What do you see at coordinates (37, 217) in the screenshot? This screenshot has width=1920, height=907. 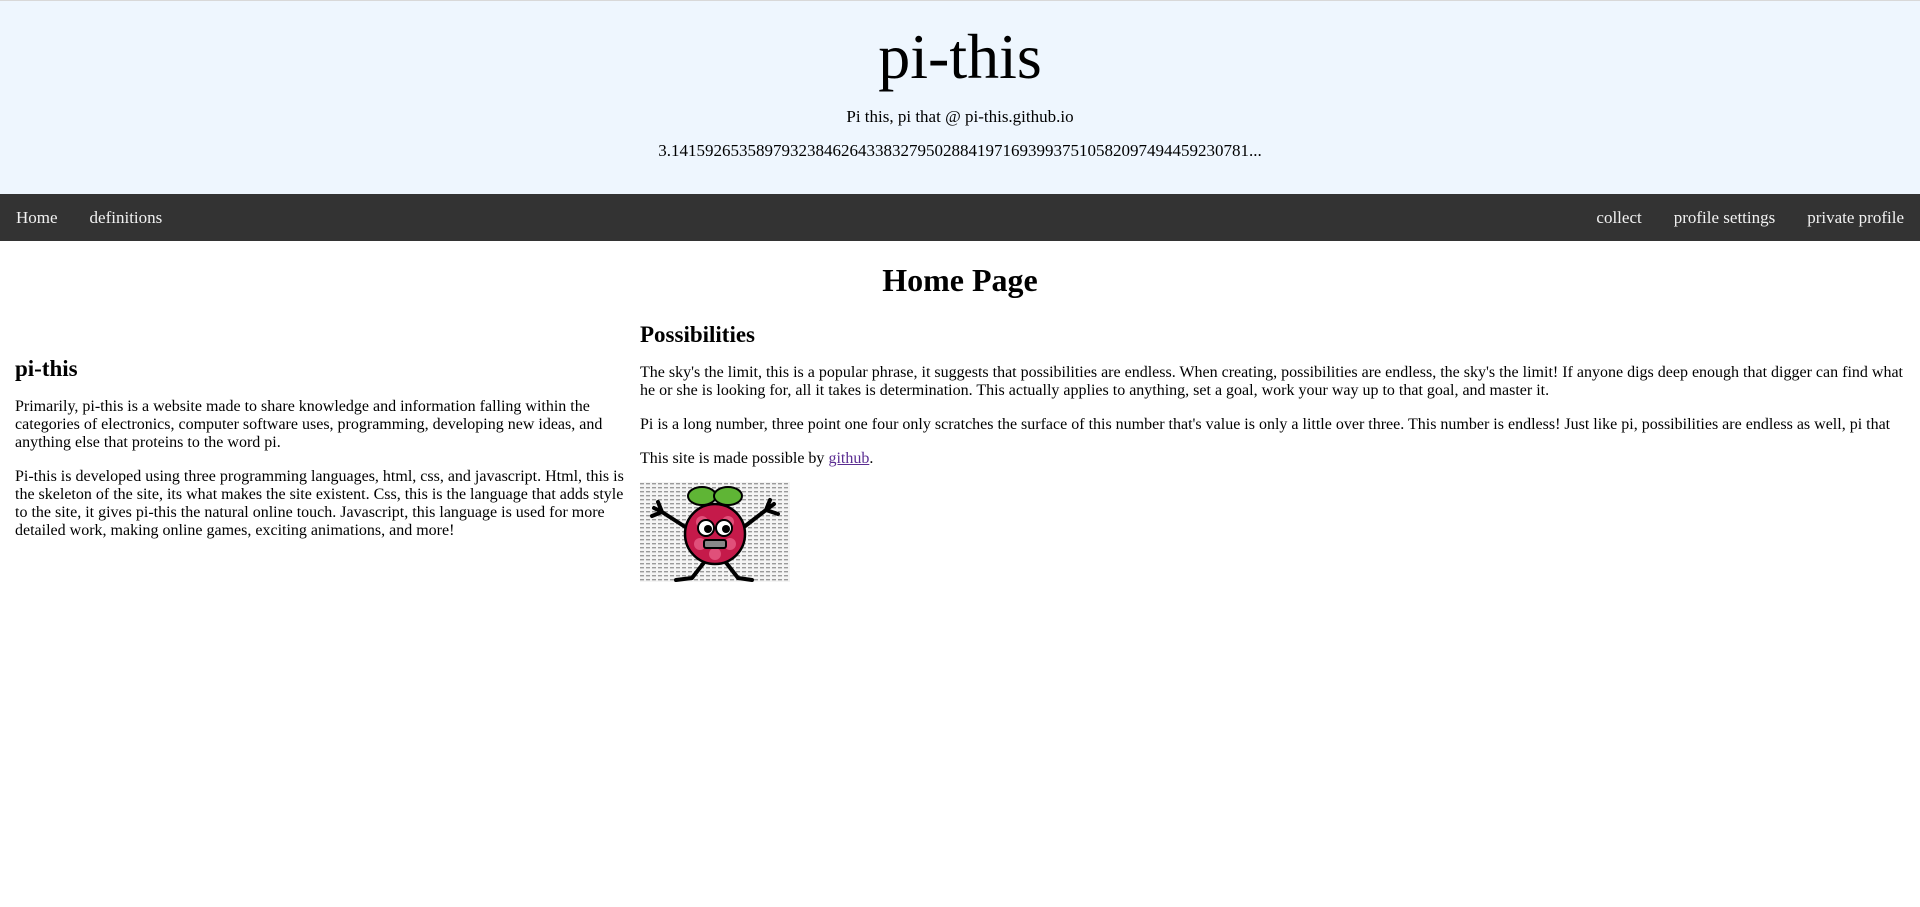 I see `nav-home-link: Home` at bounding box center [37, 217].